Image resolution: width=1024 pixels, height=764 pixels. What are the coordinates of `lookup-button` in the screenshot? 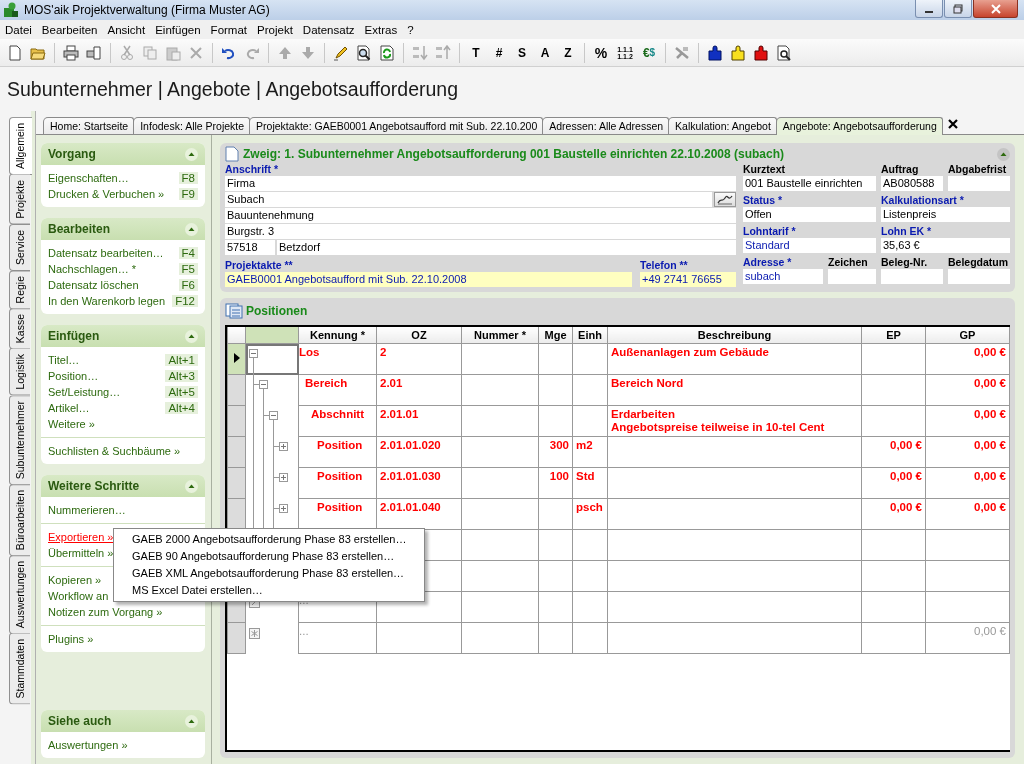 It's located at (725, 199).